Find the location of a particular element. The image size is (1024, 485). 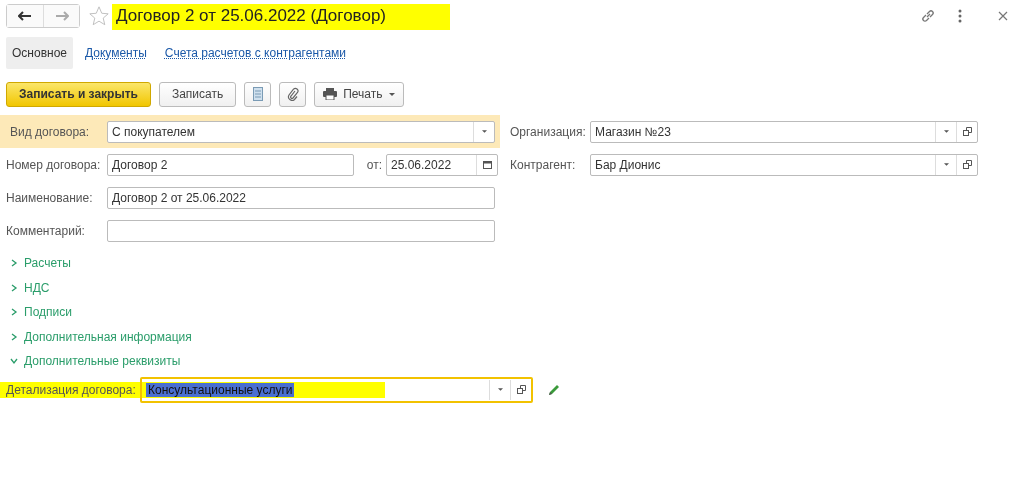

input-field is located at coordinates (301, 230).